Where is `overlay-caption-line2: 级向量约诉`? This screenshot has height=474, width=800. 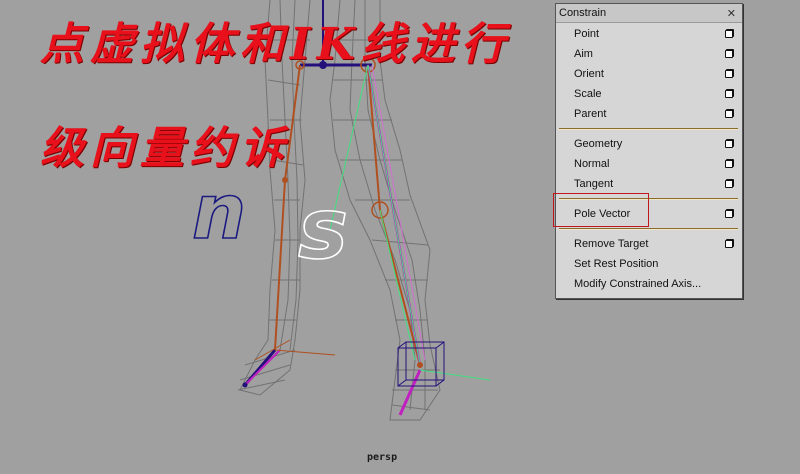
overlay-caption-line2: 级向量约诉 is located at coordinates (165, 148).